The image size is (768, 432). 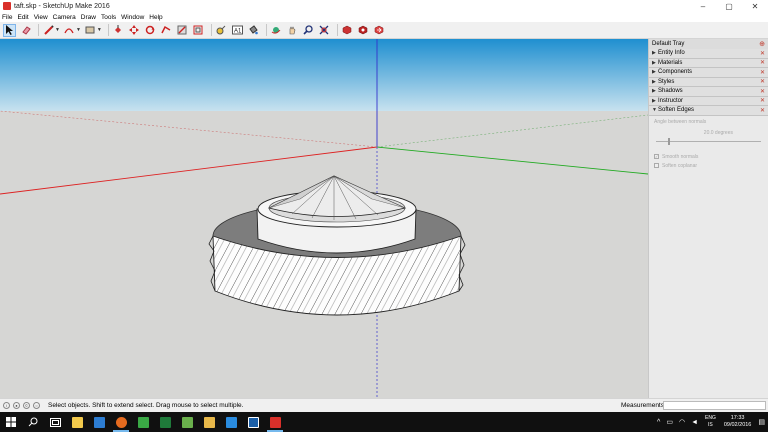 What do you see at coordinates (9, 30) in the screenshot?
I see `select-tool-icon` at bounding box center [9, 30].